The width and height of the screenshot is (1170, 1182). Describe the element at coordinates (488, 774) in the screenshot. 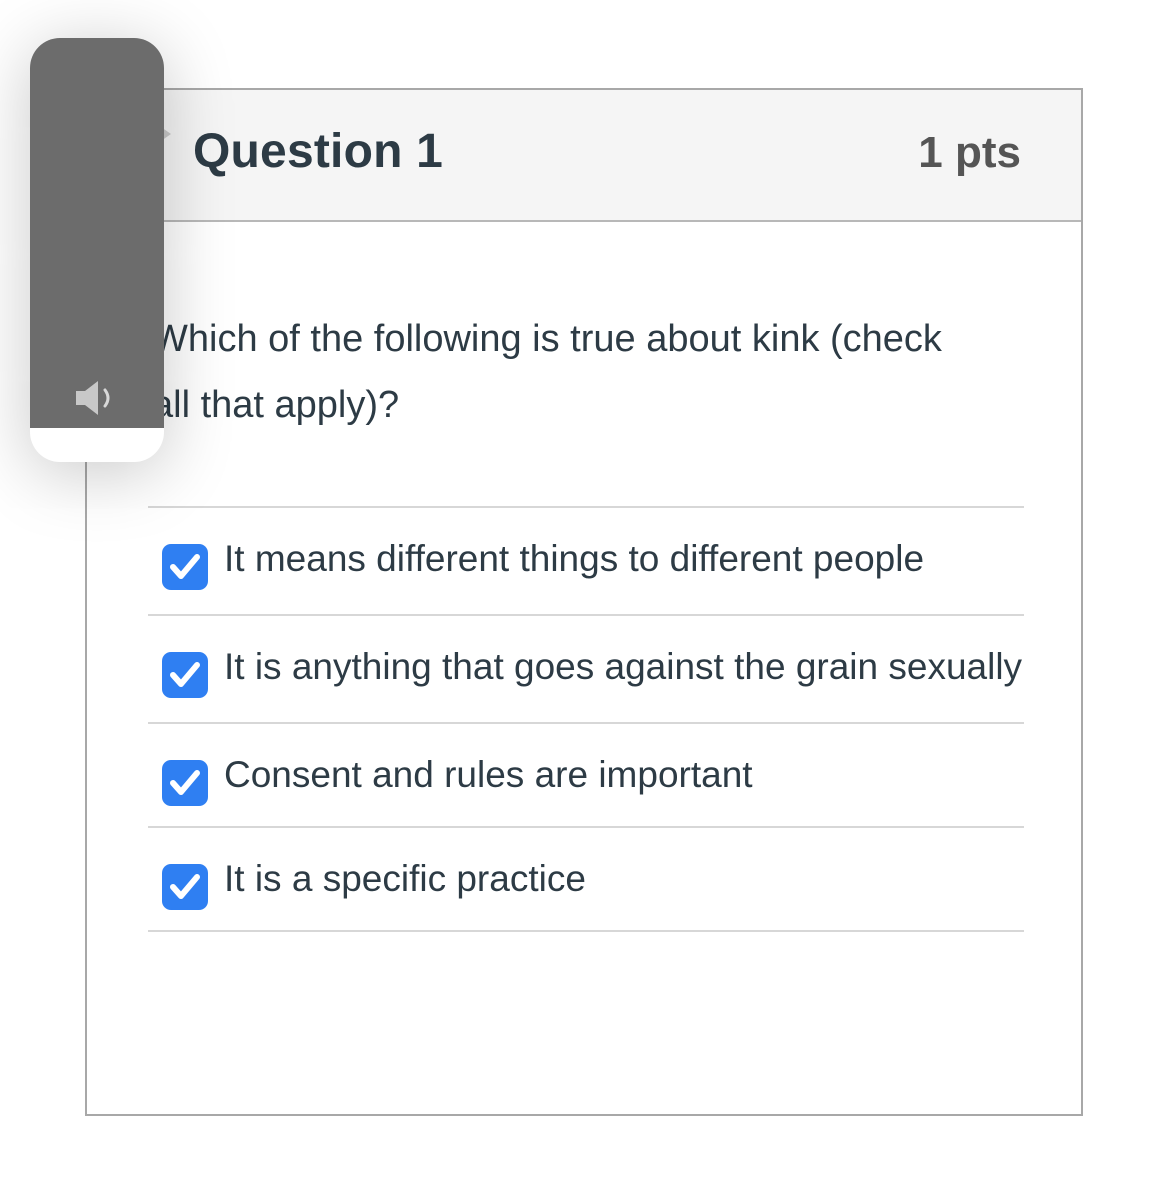

I see `answer-label: Consent and rules are important` at that location.